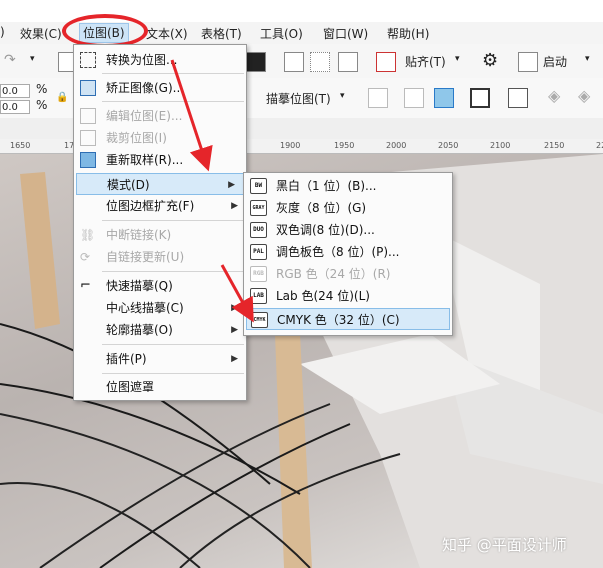 The image size is (603, 568). I want to click on redo-icon: ↷, so click(10, 60).